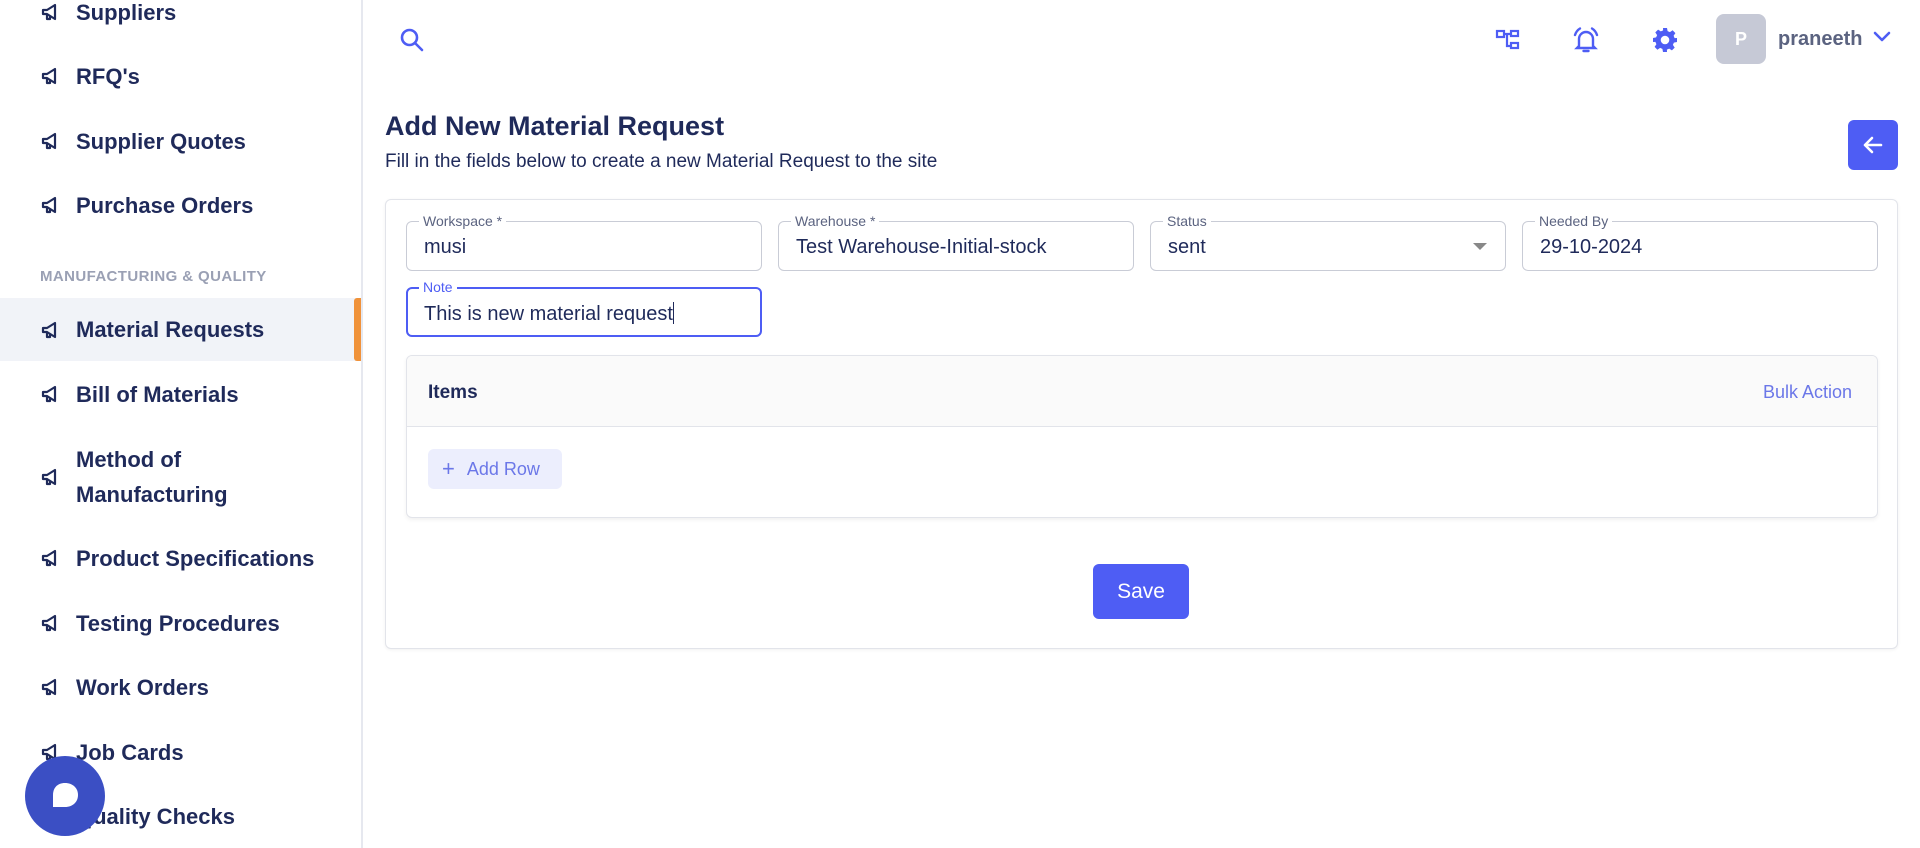 The image size is (1920, 848). I want to click on sidebar-item-suppliers: Suppliers, so click(180, 15).